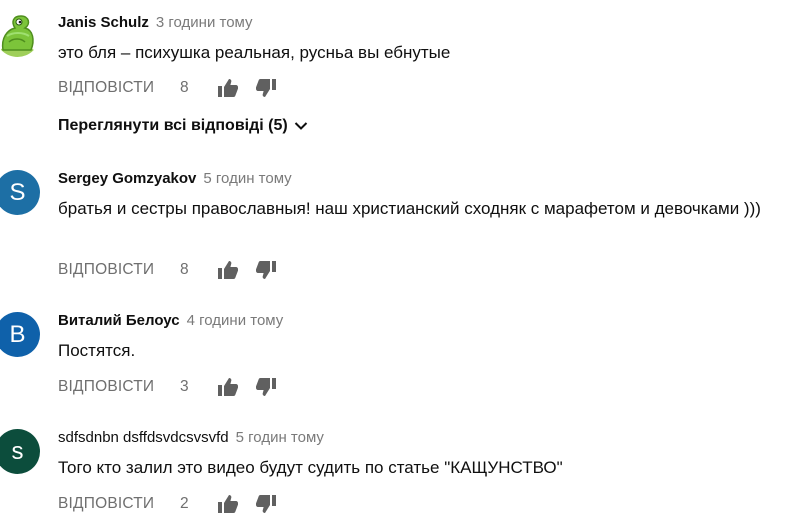  I want to click on comment-time: 4 години тому, so click(235, 320).